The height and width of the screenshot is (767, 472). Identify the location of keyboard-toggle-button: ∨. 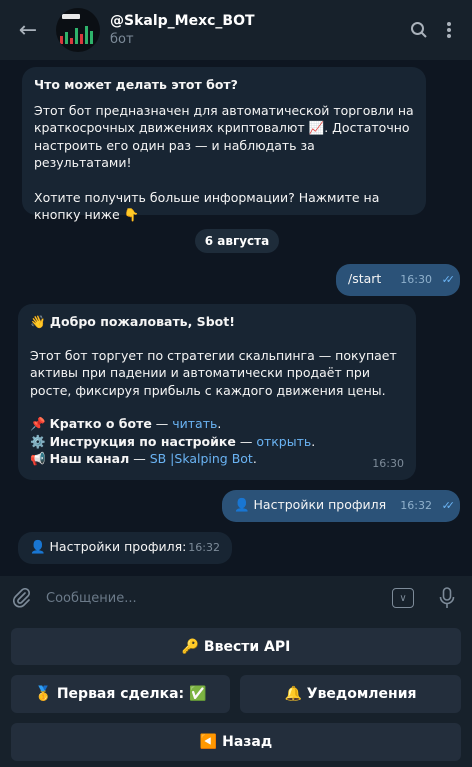
(403, 598).